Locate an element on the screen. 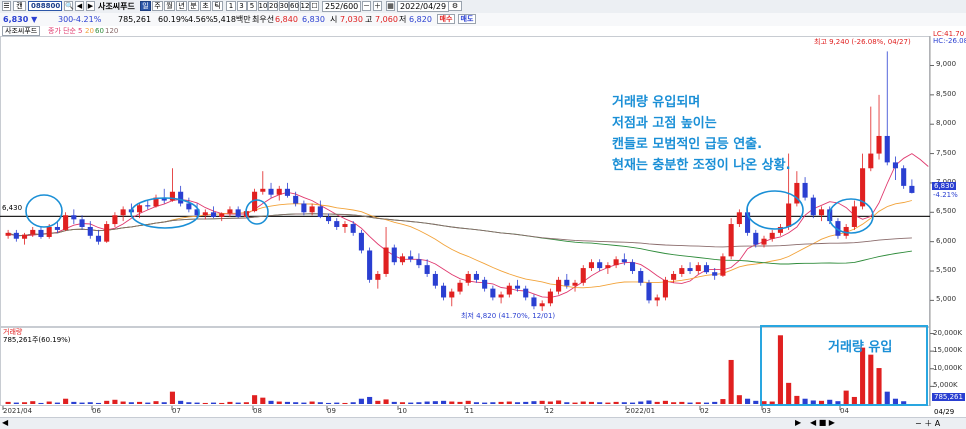 The image size is (966, 429). scroll-right-icon: ▶ is located at coordinates (798, 422).